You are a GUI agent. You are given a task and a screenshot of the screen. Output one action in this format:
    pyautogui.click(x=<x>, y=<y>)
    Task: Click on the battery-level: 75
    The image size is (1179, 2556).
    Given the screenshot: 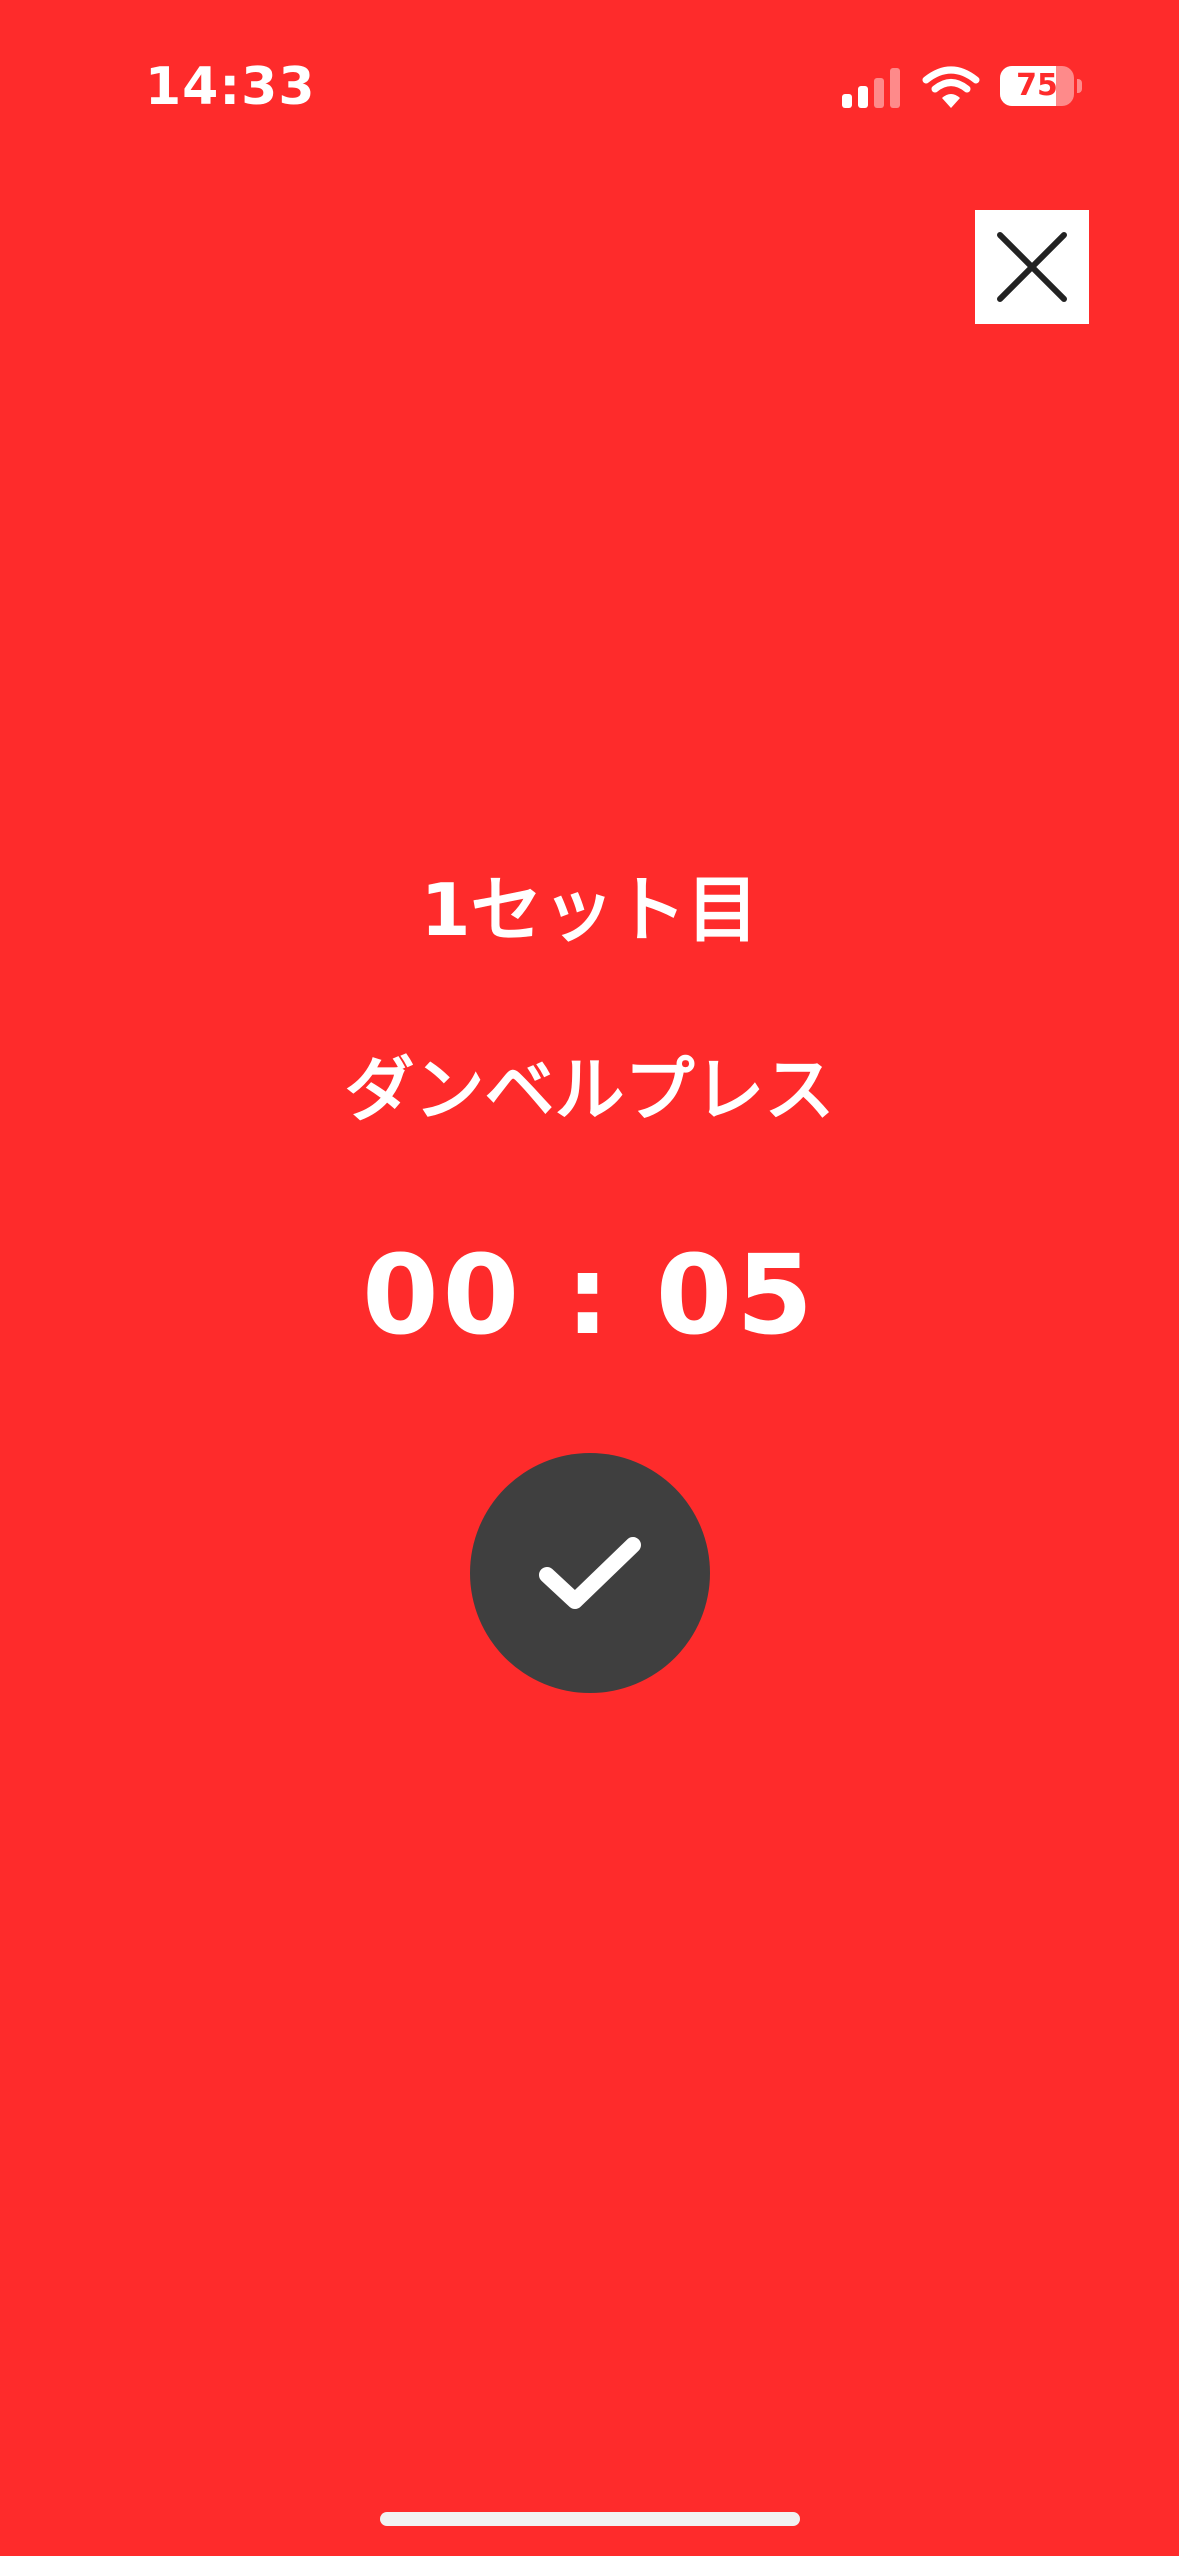 What is the action you would take?
    pyautogui.click(x=1037, y=85)
    